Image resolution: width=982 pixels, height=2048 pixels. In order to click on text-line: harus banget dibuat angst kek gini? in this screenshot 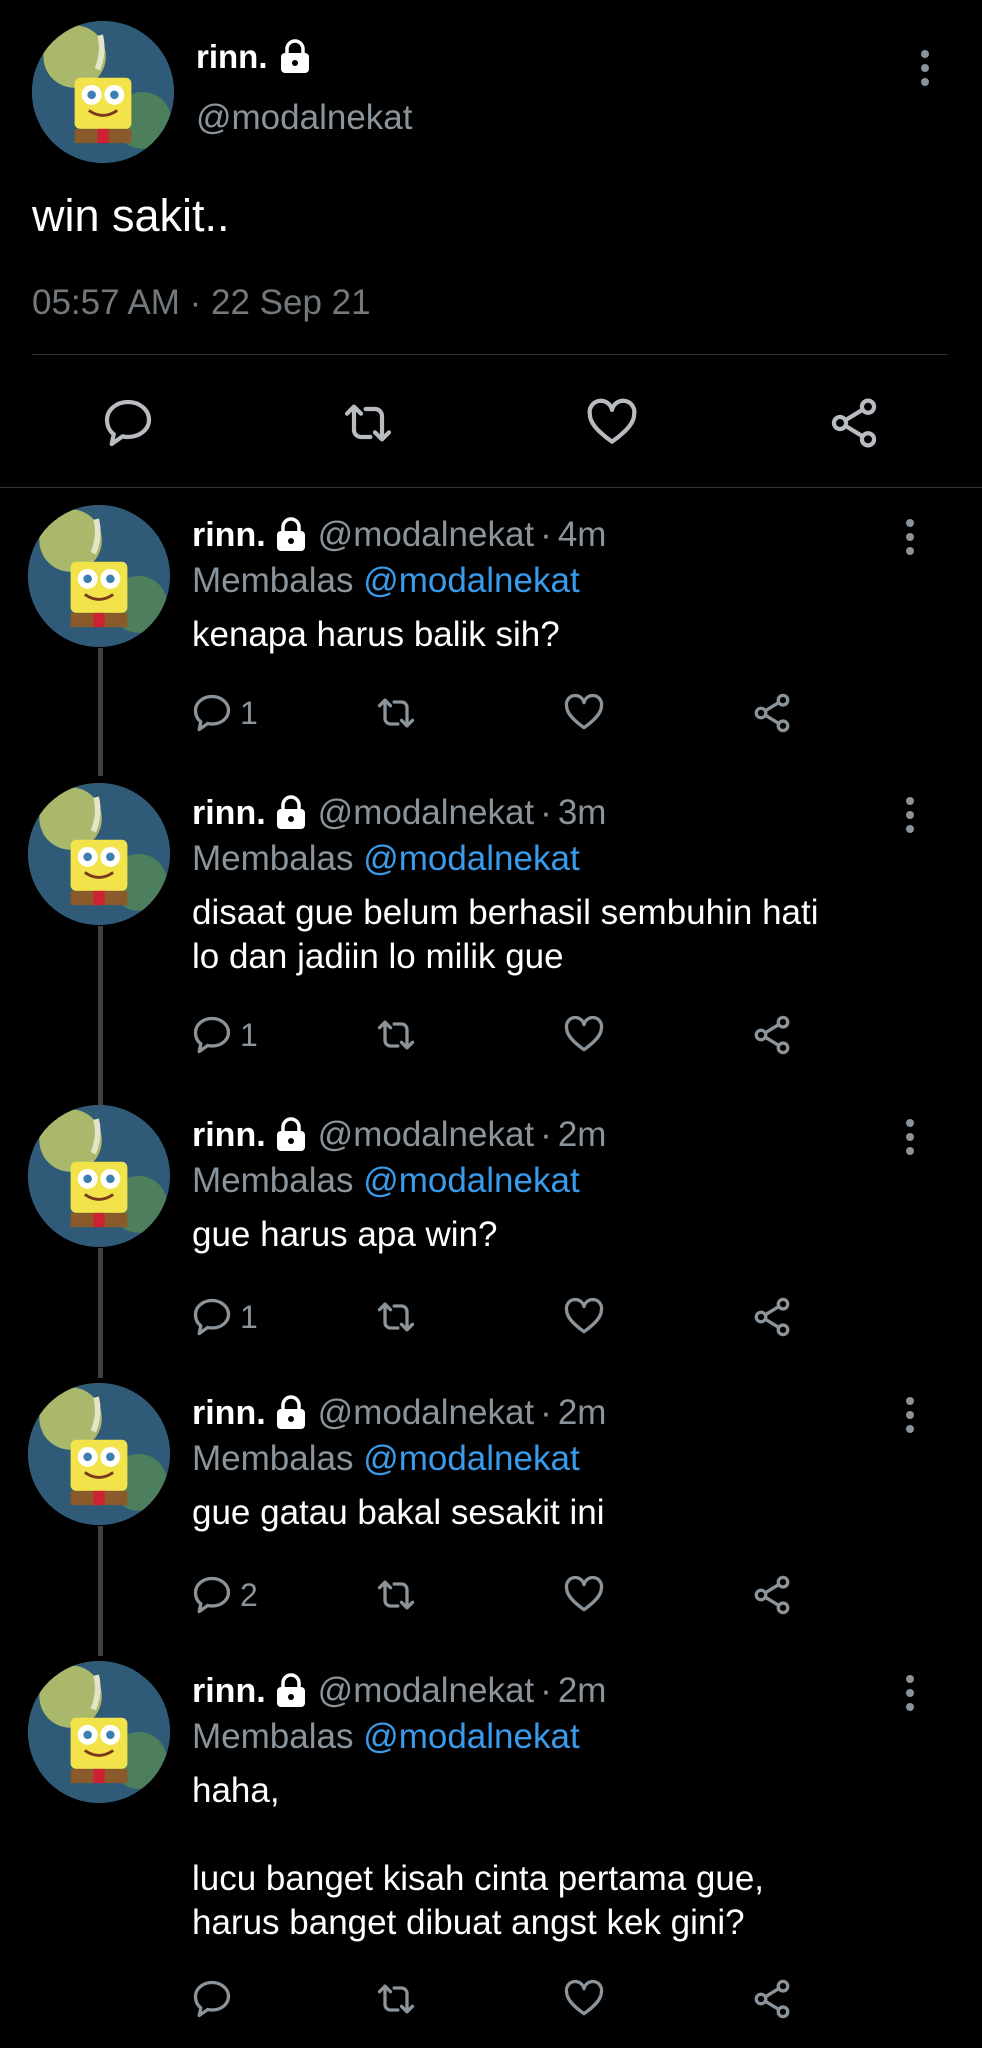, I will do `click(468, 1922)`.